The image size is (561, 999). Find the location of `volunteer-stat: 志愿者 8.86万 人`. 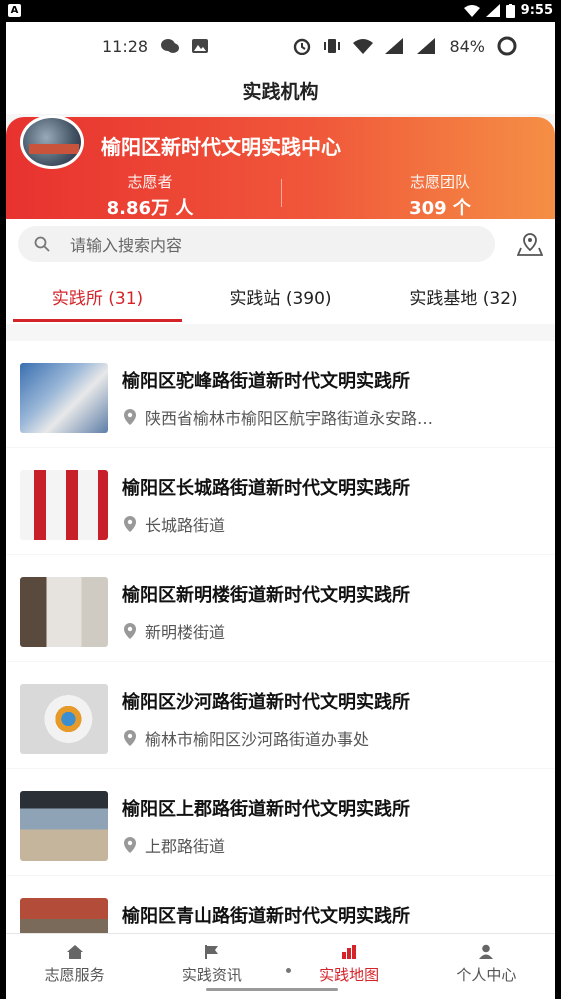

volunteer-stat: 志愿者 8.86万 人 is located at coordinates (150, 195).